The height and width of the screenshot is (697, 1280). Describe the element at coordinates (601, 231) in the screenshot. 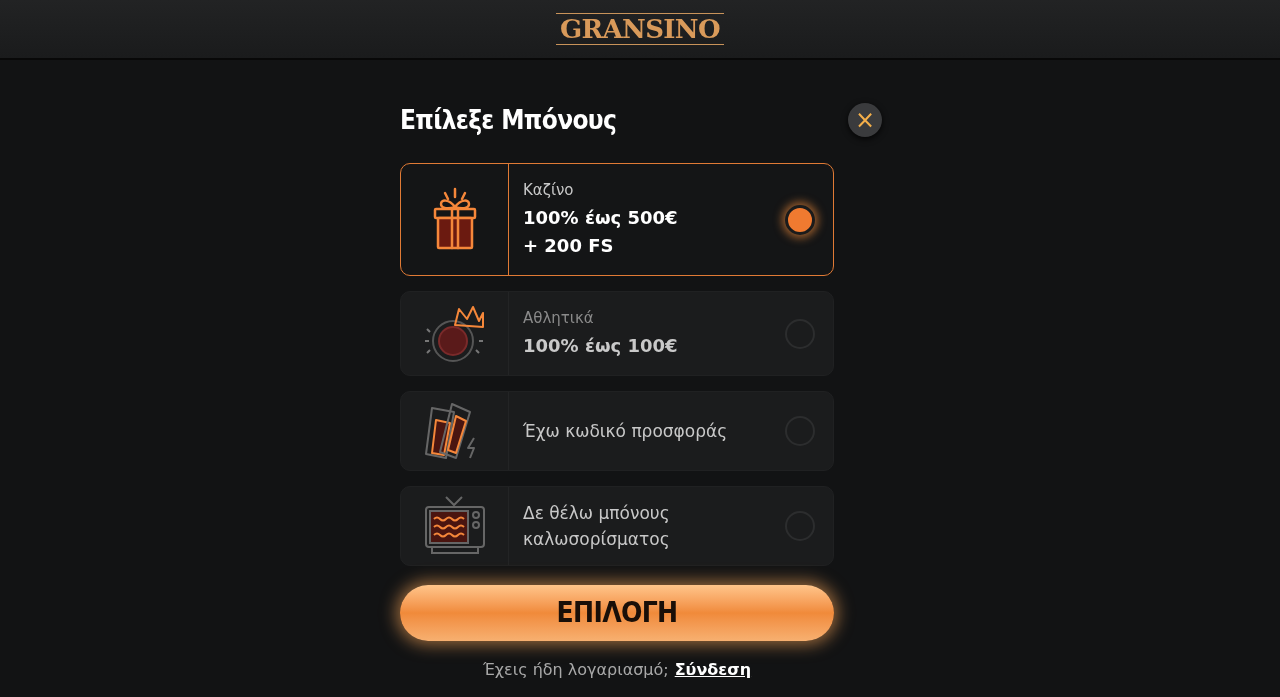

I see `option-amount: 100% έως 500€ + 200 FS` at that location.